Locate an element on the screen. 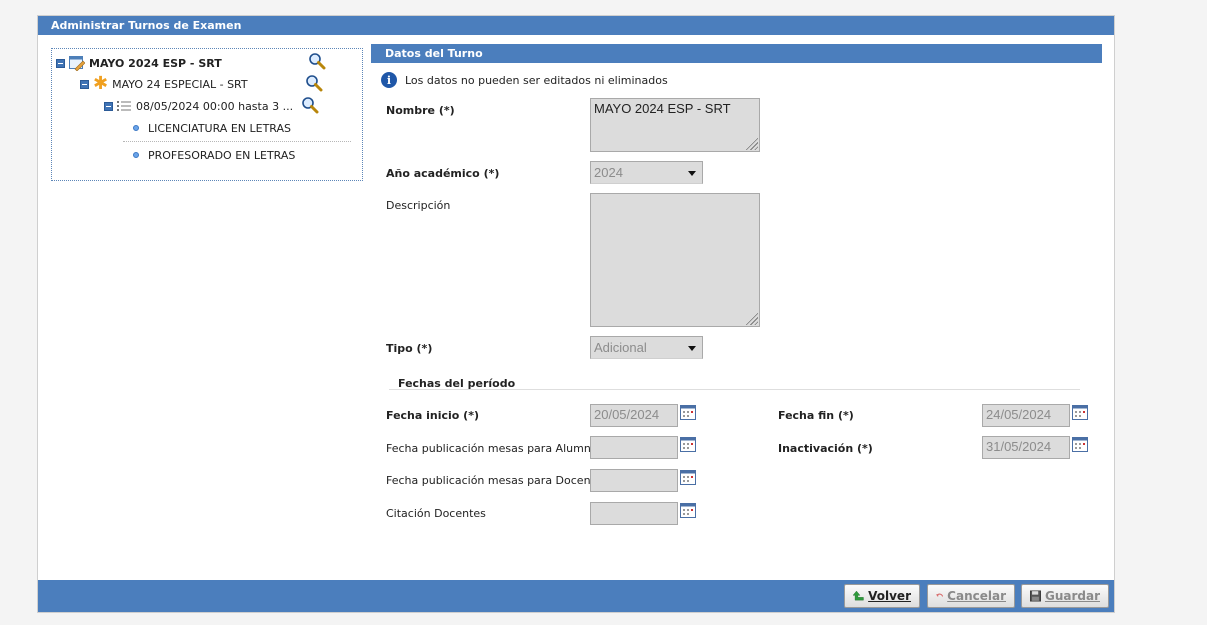  tree-node-child: ✱ MAYO 24 ESPECIAL - SRT is located at coordinates (164, 83).